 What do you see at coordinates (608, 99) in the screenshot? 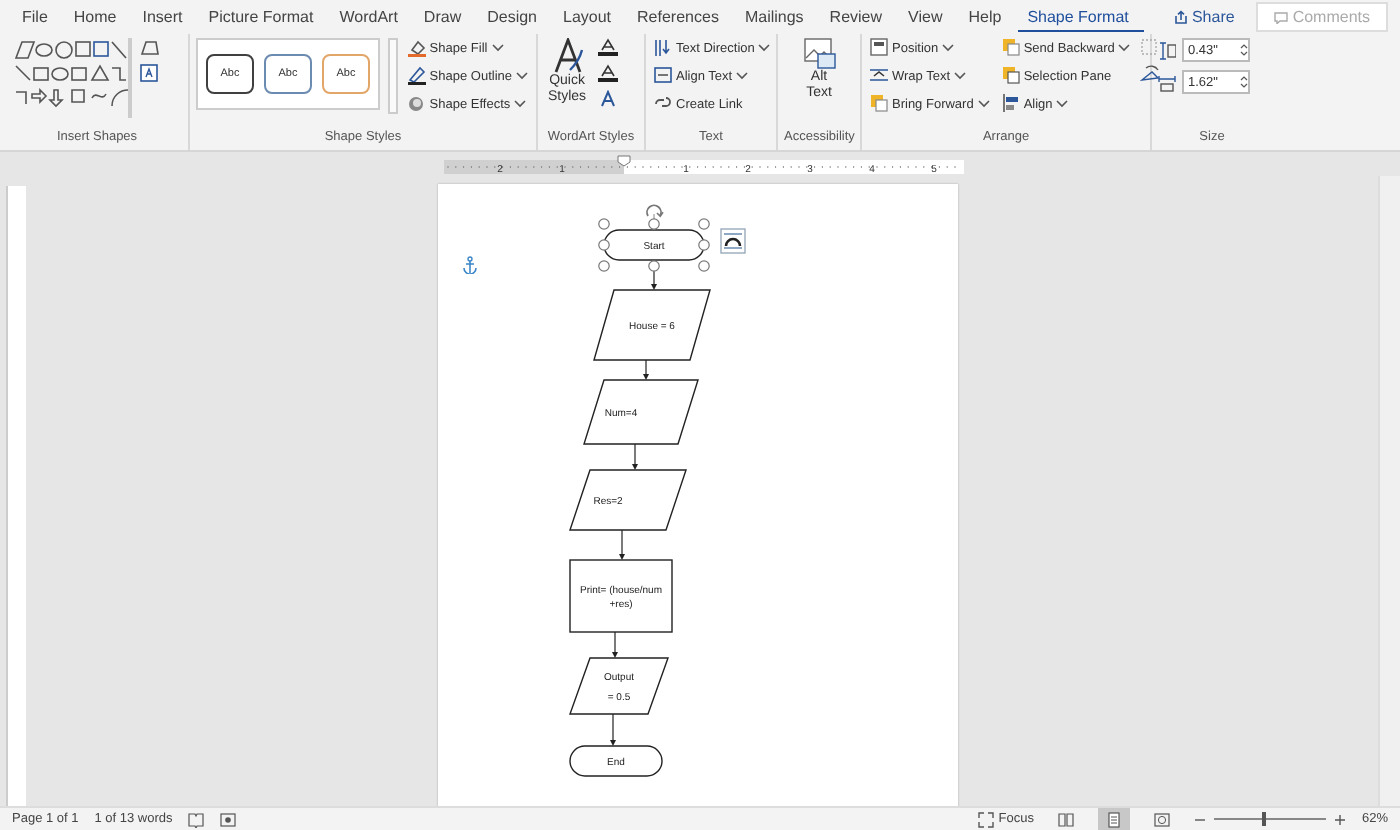
I see `text-effects-icon` at bounding box center [608, 99].